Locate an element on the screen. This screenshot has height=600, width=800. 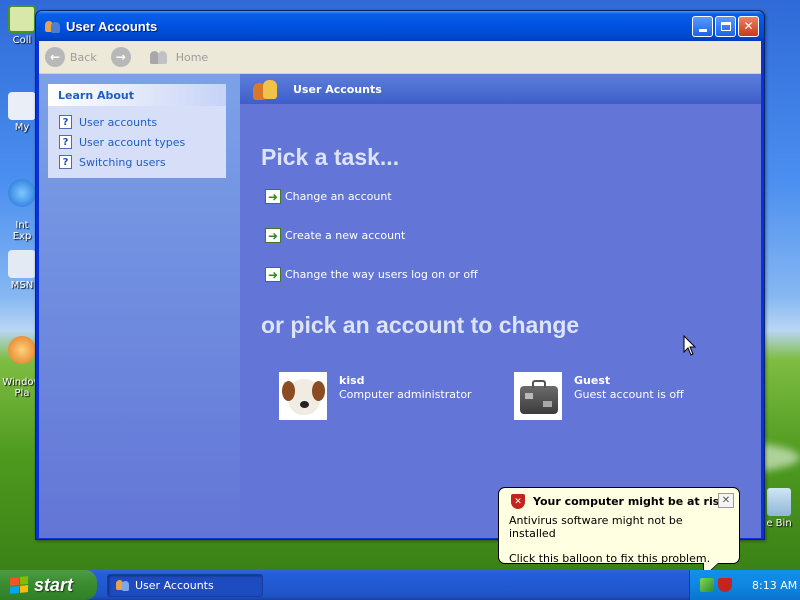
back-label: Back is located at coordinates (83, 57).